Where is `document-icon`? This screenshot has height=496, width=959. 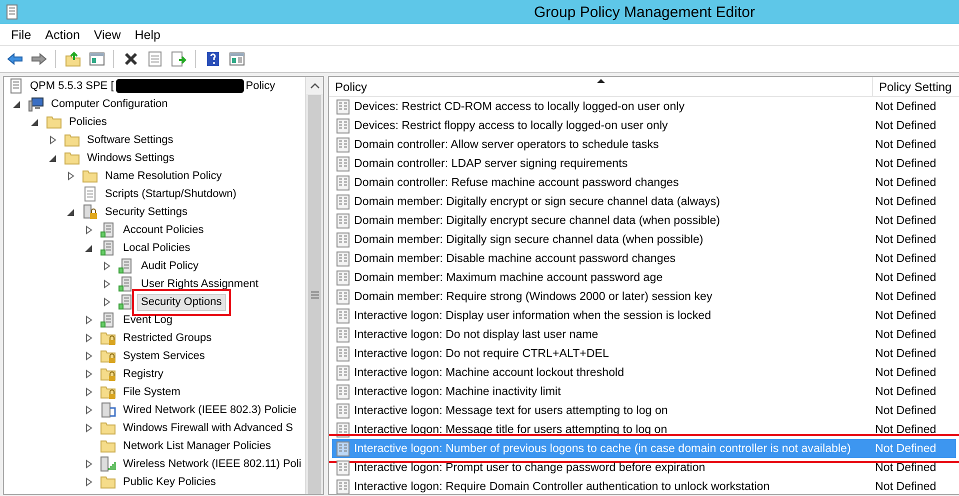
document-icon is located at coordinates (90, 194).